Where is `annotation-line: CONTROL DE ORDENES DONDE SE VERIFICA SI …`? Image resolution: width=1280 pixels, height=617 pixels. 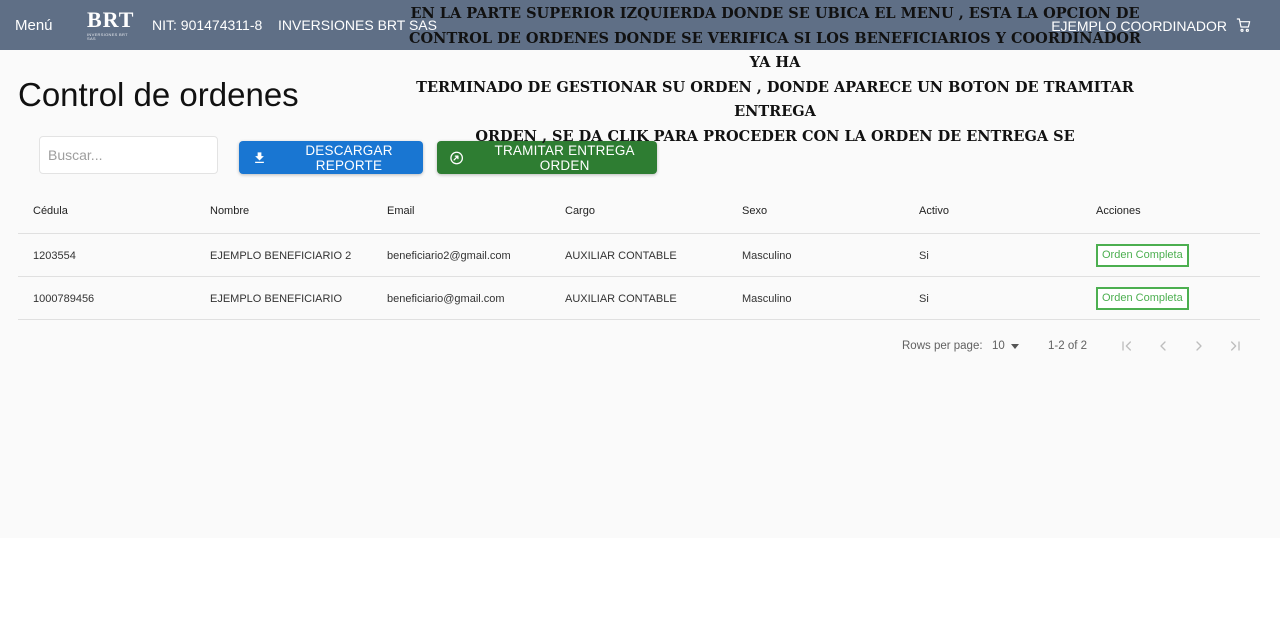
annotation-line: CONTROL DE ORDENES DONDE SE VERIFICA SI … is located at coordinates (775, 50).